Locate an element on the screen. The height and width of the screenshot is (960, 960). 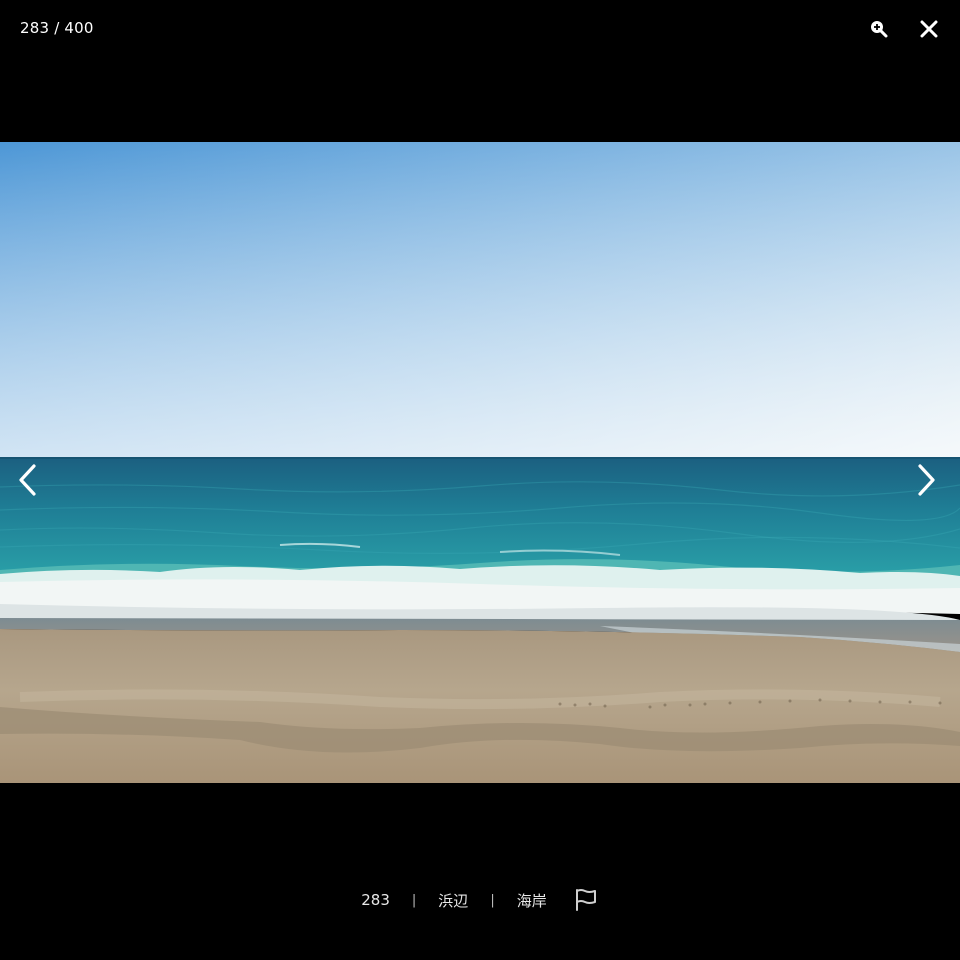
tag-link: 浜辺 is located at coordinates (453, 900).